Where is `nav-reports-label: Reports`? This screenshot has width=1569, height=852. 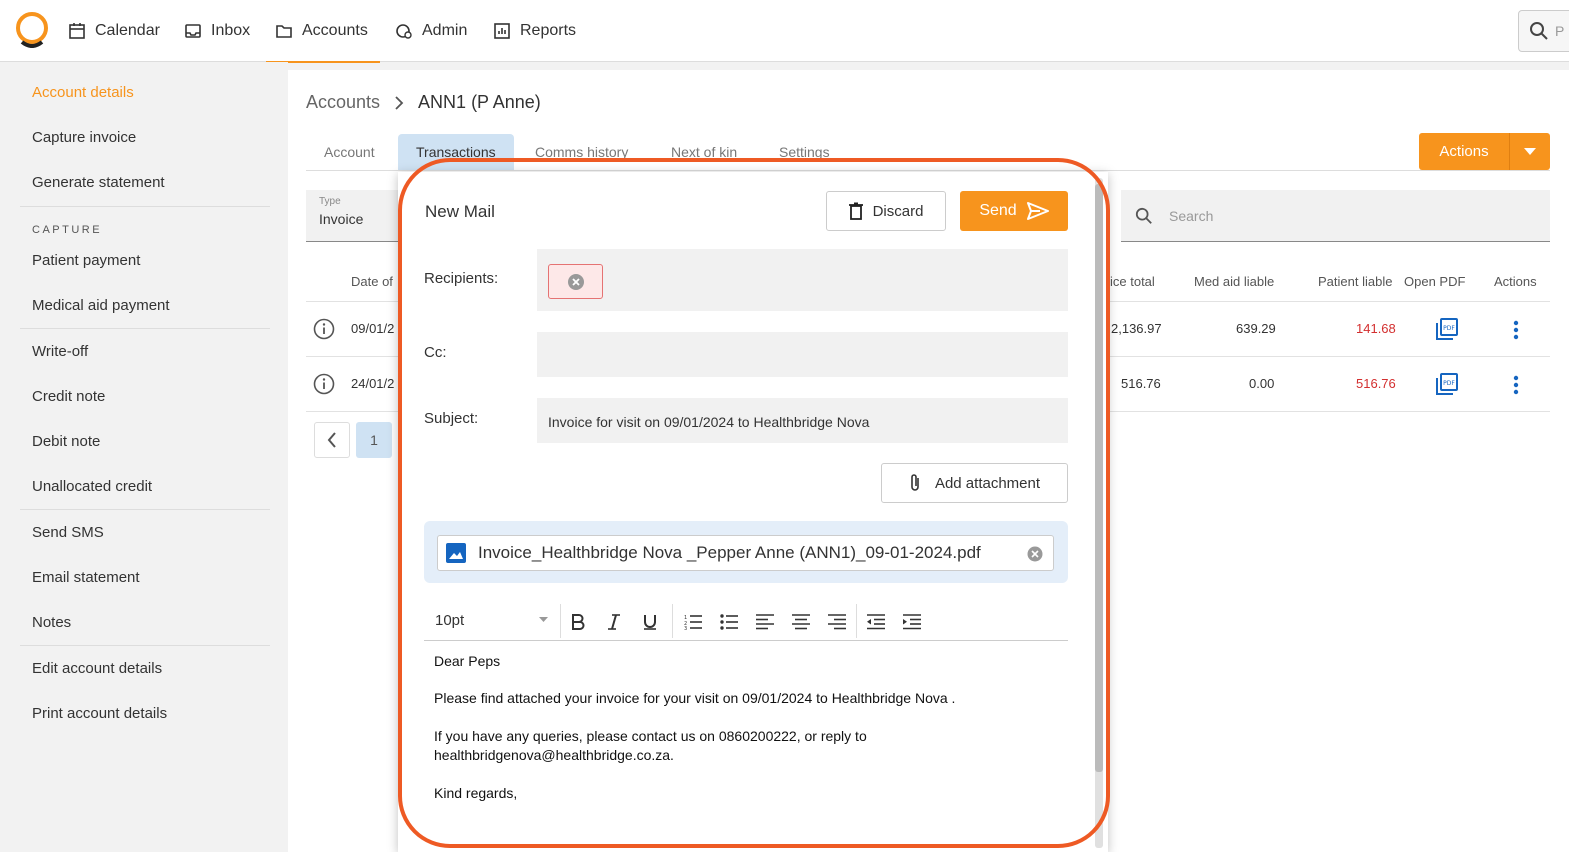
nav-reports-label: Reports is located at coordinates (548, 30).